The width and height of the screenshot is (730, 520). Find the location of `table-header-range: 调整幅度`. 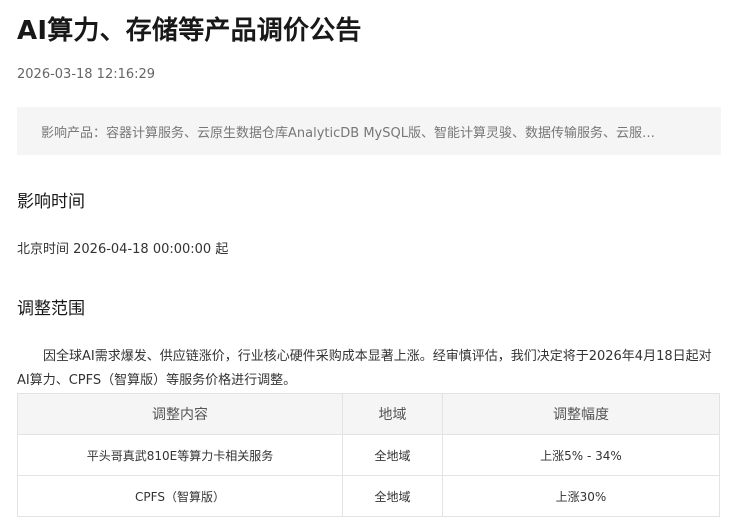

table-header-range: 调整幅度 is located at coordinates (581, 414).